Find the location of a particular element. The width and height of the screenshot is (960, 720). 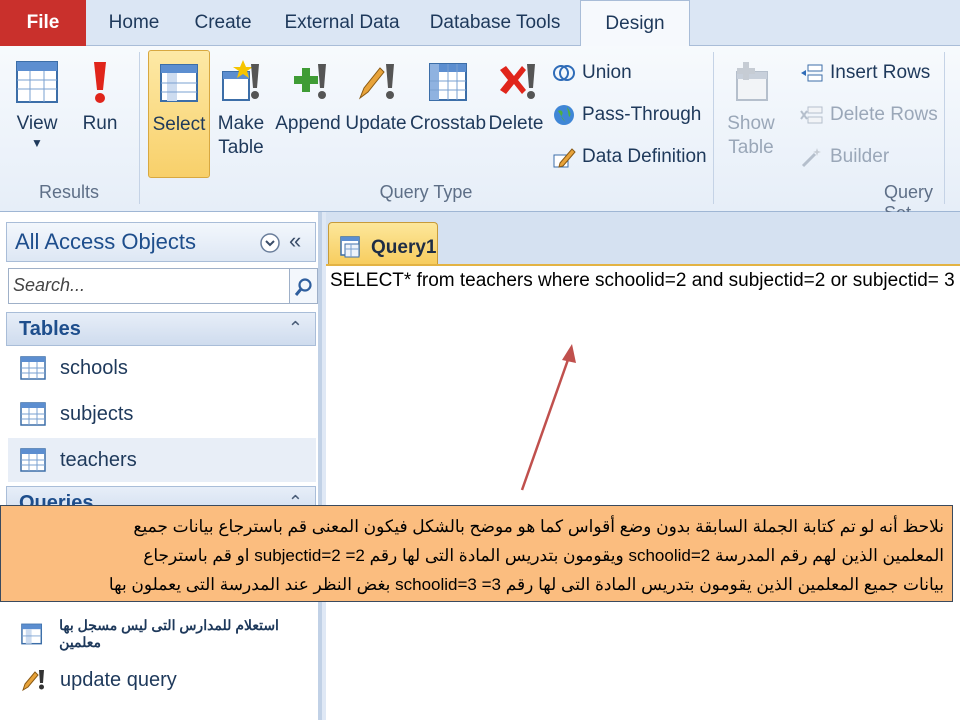

tables-section-header: Tables ⌃ is located at coordinates (161, 329).